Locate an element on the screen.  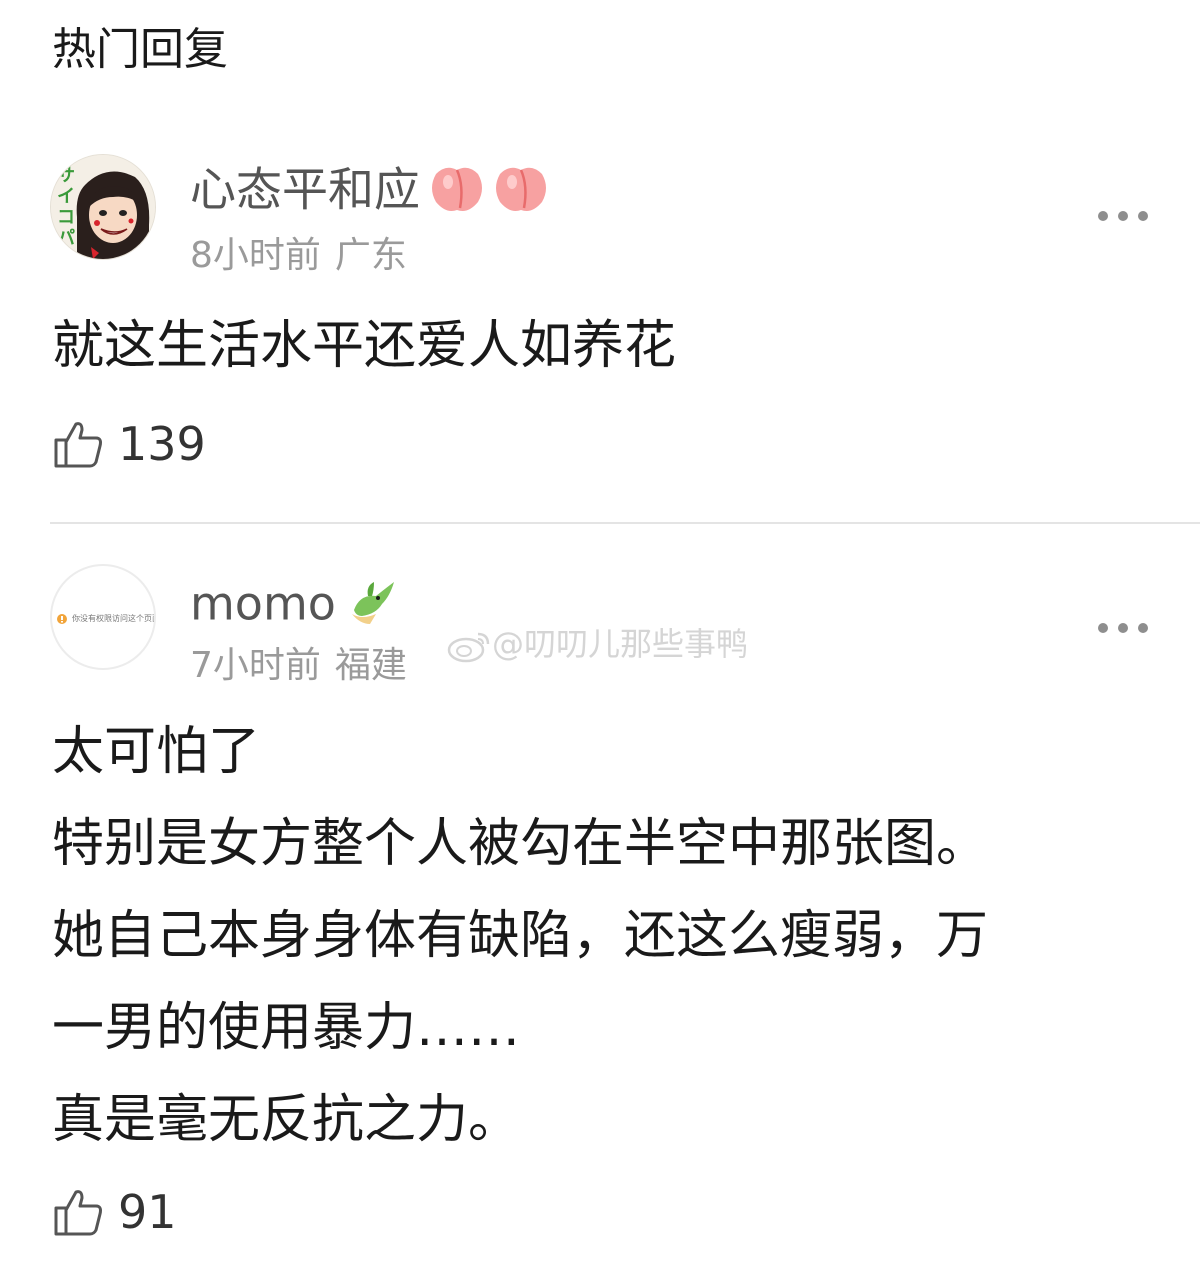
comment-content: 就这生活水平还爱人如养花 is located at coordinates (607, 346).